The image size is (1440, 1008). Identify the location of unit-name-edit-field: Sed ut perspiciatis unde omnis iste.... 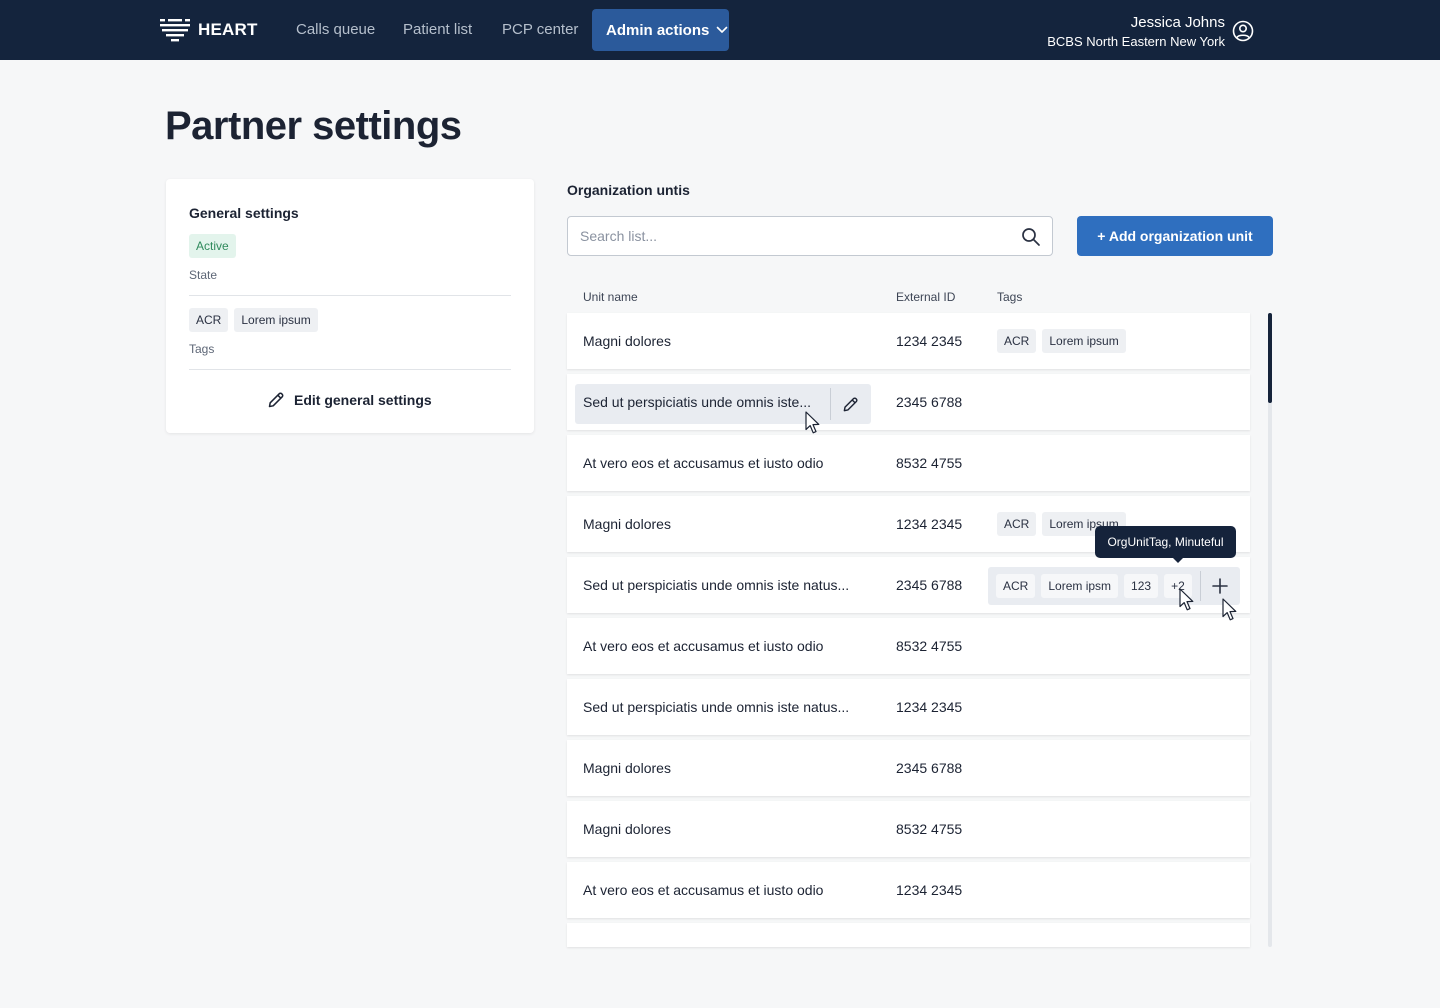
(723, 404).